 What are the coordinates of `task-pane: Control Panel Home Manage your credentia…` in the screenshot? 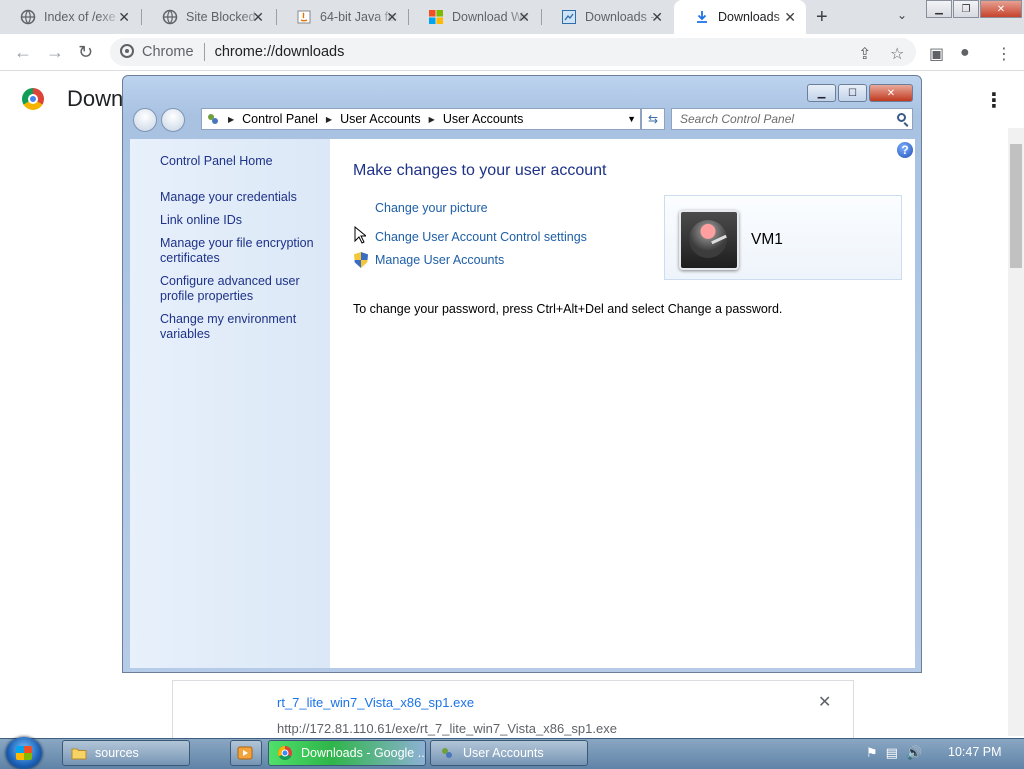 It's located at (230, 403).